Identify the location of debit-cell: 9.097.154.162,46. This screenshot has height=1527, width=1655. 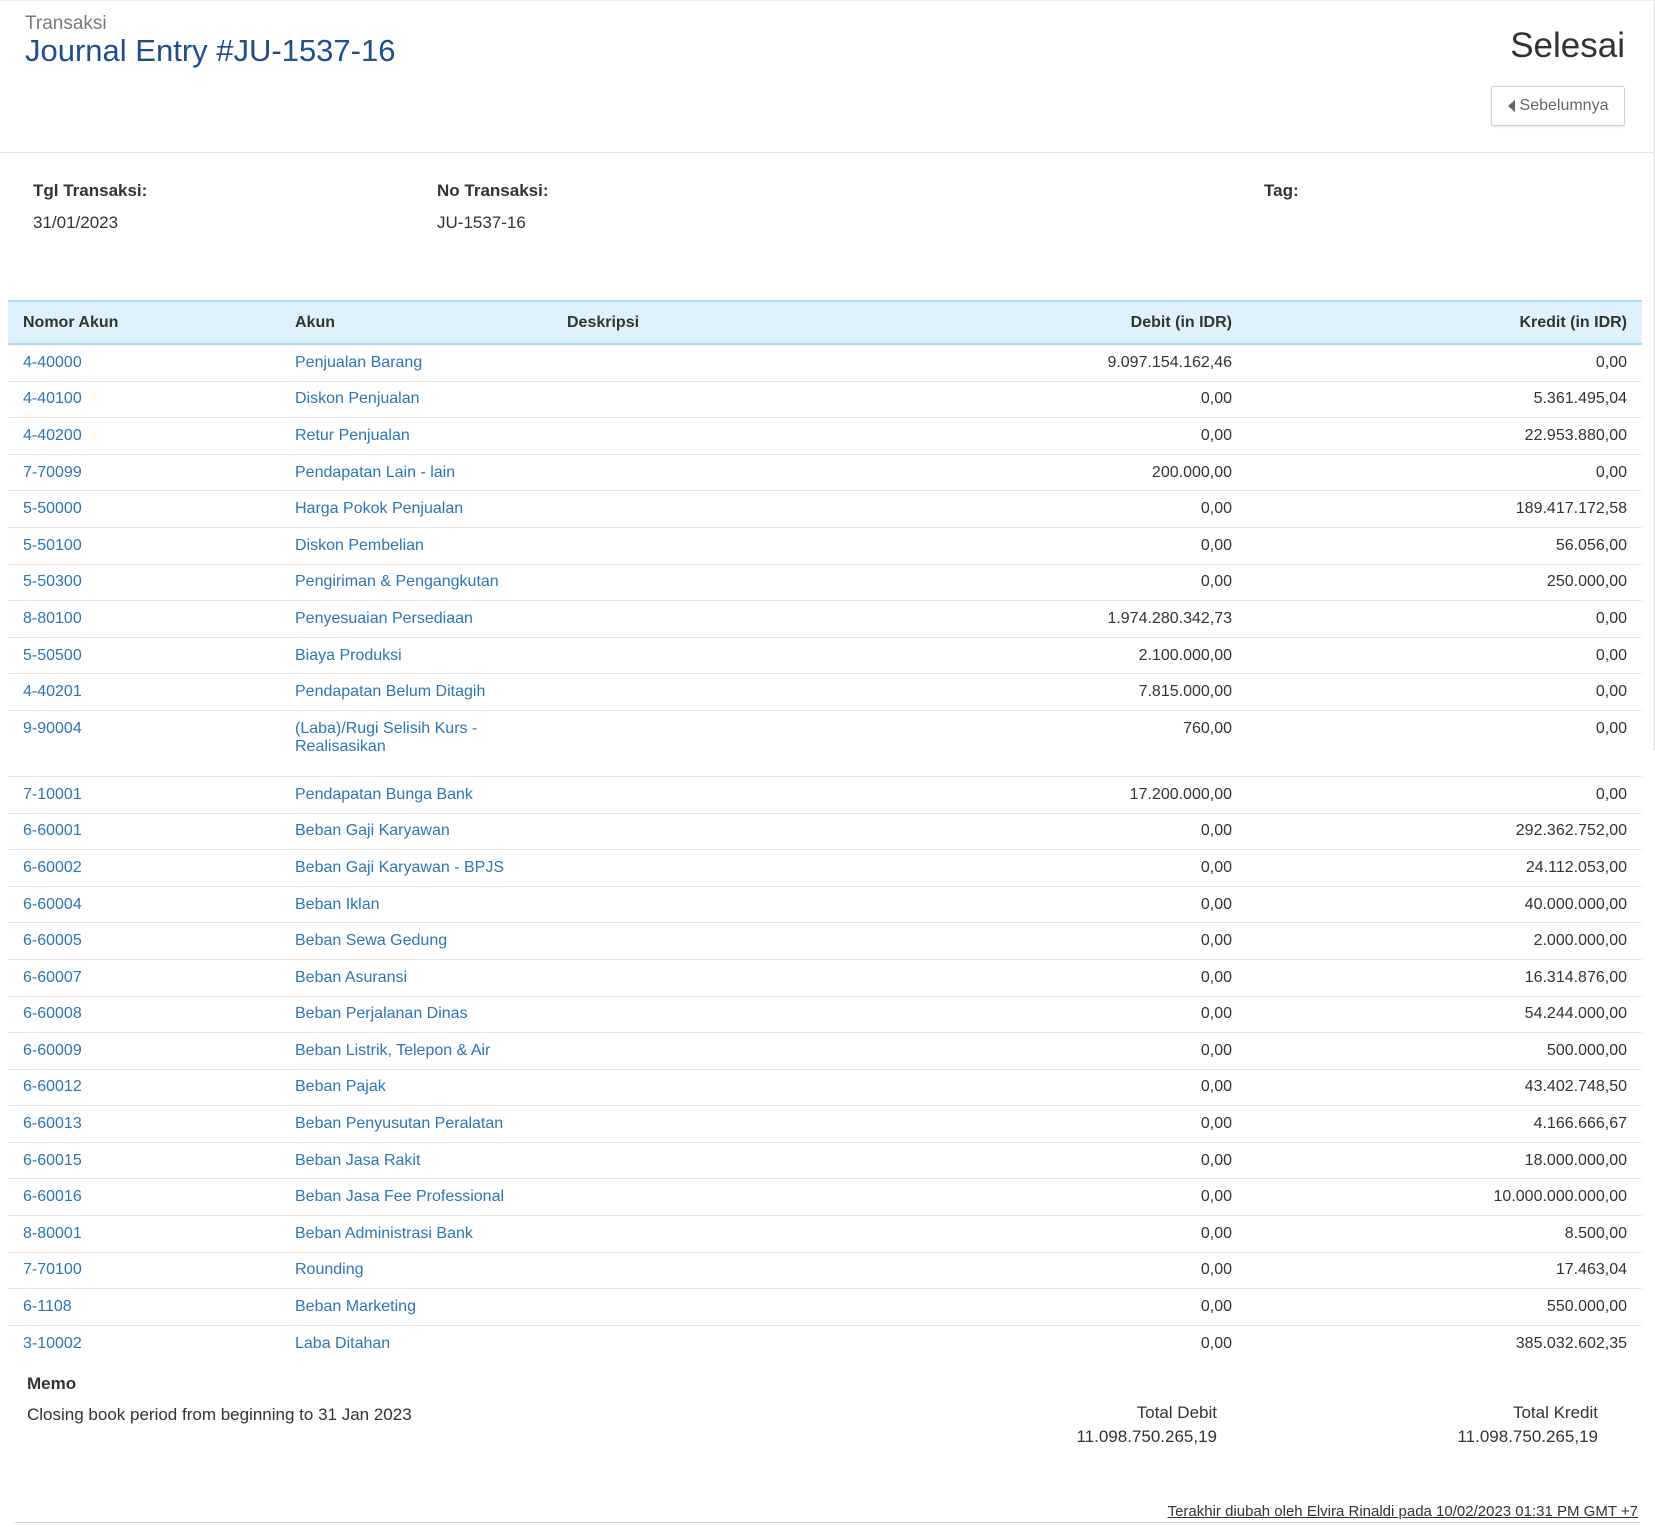
(1109, 363).